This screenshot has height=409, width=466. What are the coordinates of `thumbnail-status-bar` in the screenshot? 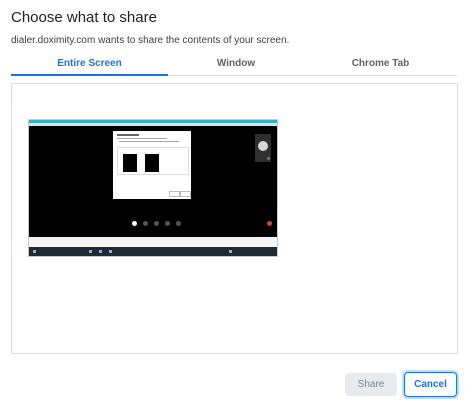 It's located at (153, 242).